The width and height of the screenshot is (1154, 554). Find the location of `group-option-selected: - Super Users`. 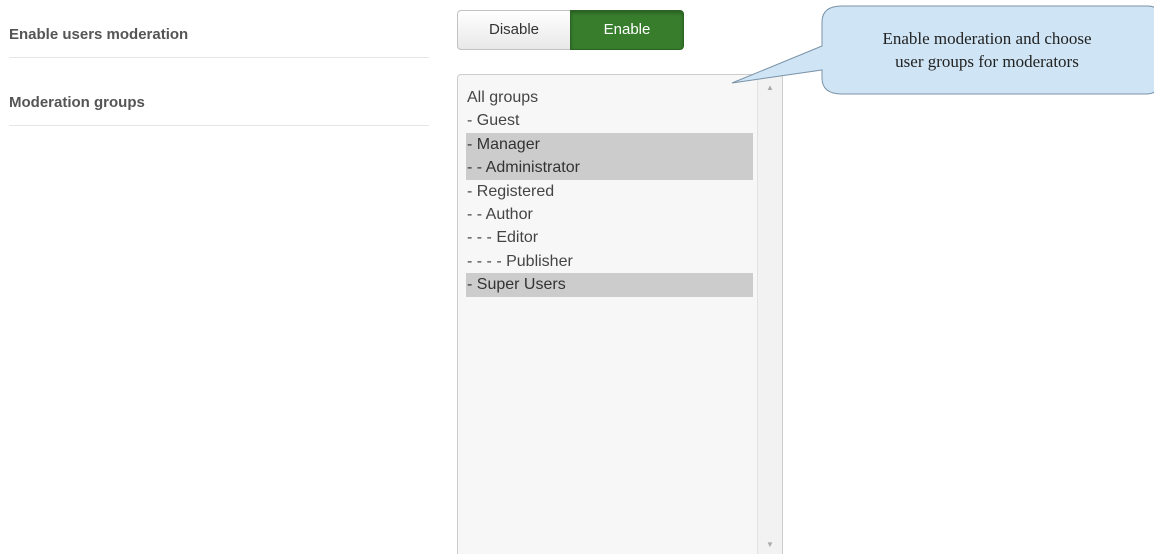

group-option-selected: - Super Users is located at coordinates (609, 285).